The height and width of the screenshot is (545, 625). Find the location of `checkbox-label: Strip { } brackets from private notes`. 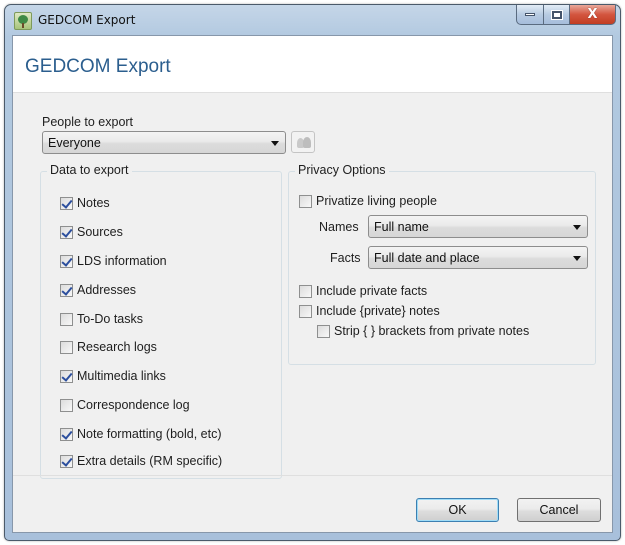

checkbox-label: Strip { } brackets from private notes is located at coordinates (432, 331).